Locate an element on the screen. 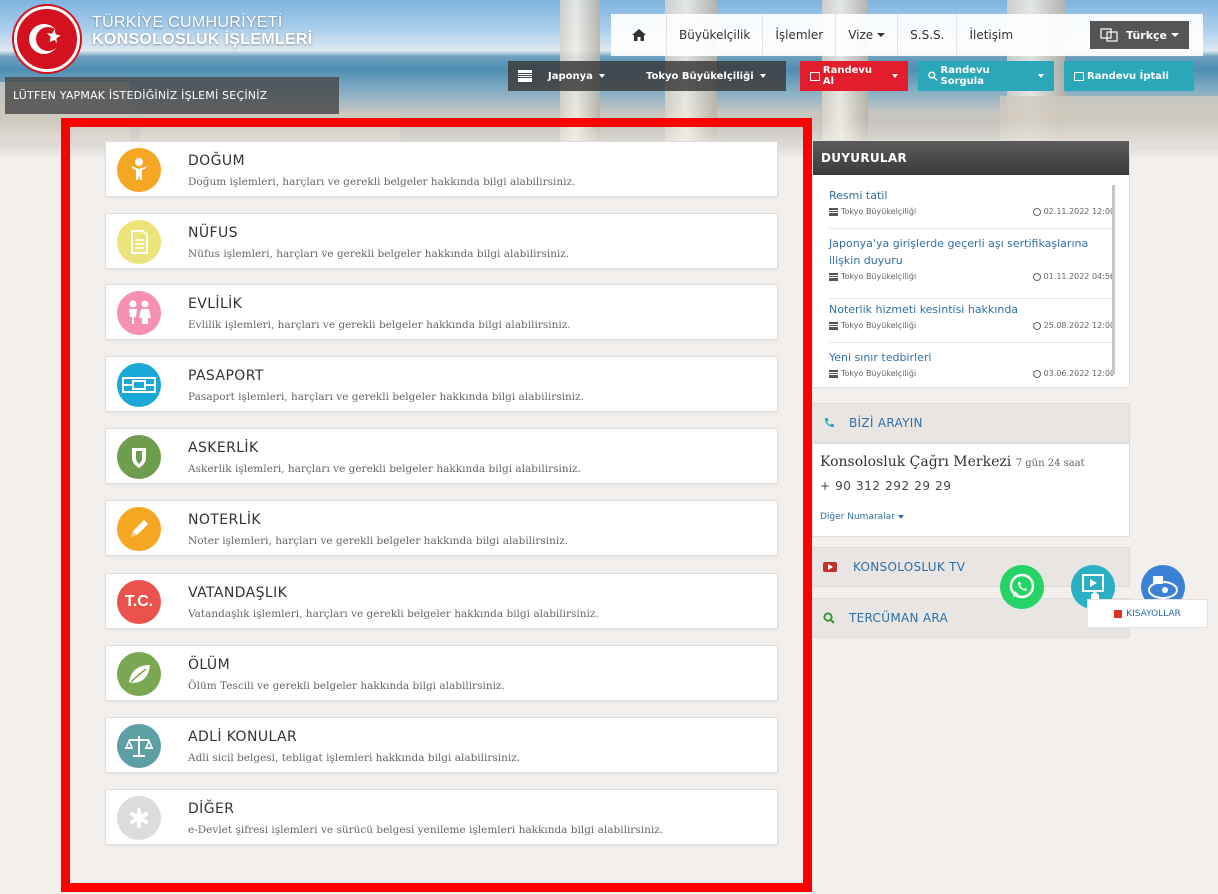 The width and height of the screenshot is (1218, 894). tc-icon: T.C. is located at coordinates (139, 602).